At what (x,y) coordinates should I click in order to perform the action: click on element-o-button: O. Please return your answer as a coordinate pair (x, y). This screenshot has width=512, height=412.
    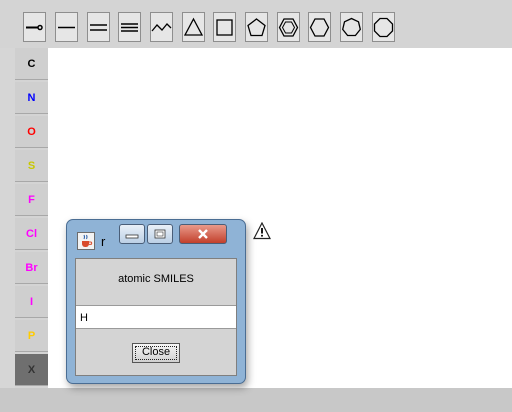
    Looking at the image, I should click on (31, 132).